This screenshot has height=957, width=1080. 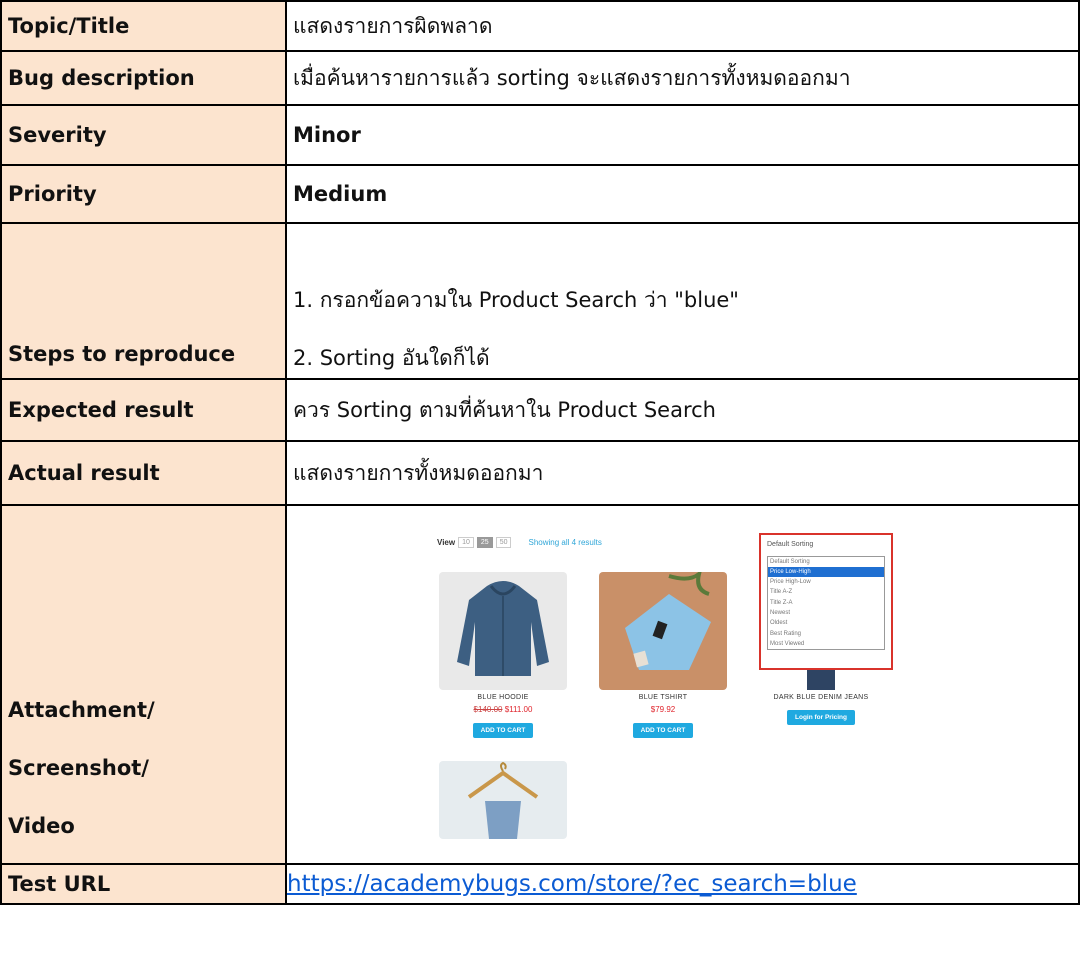 I want to click on expected-label: Expected result, so click(x=143, y=410).